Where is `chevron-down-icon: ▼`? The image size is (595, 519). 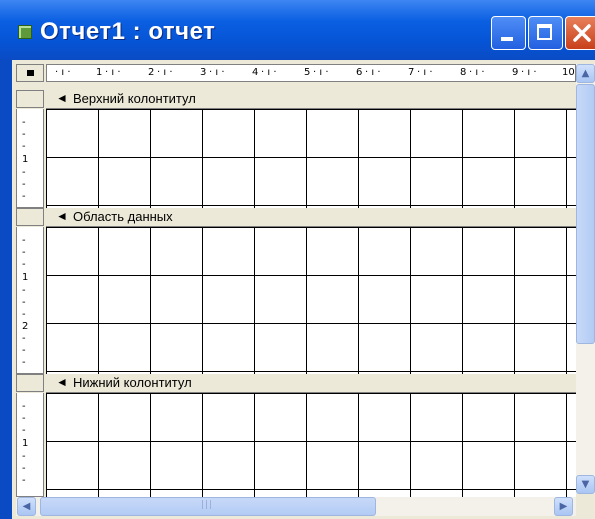 chevron-down-icon: ▼ is located at coordinates (585, 484).